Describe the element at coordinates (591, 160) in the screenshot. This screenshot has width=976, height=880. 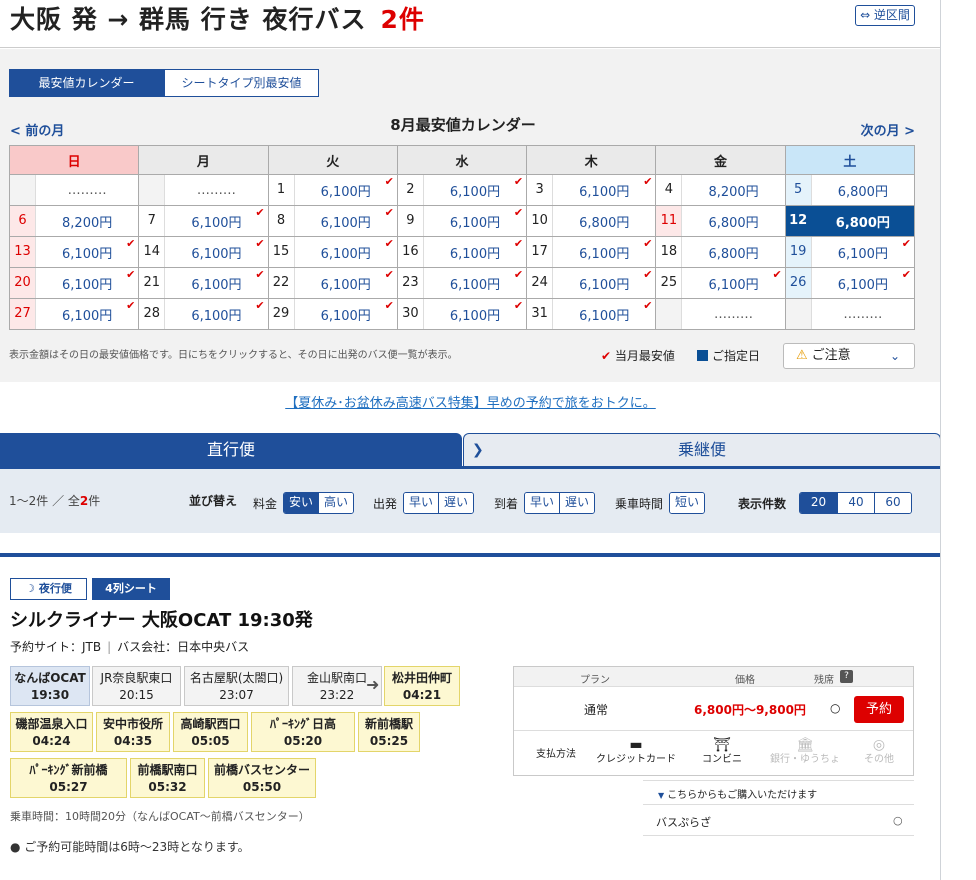
I see `weekday-thu: 木` at that location.